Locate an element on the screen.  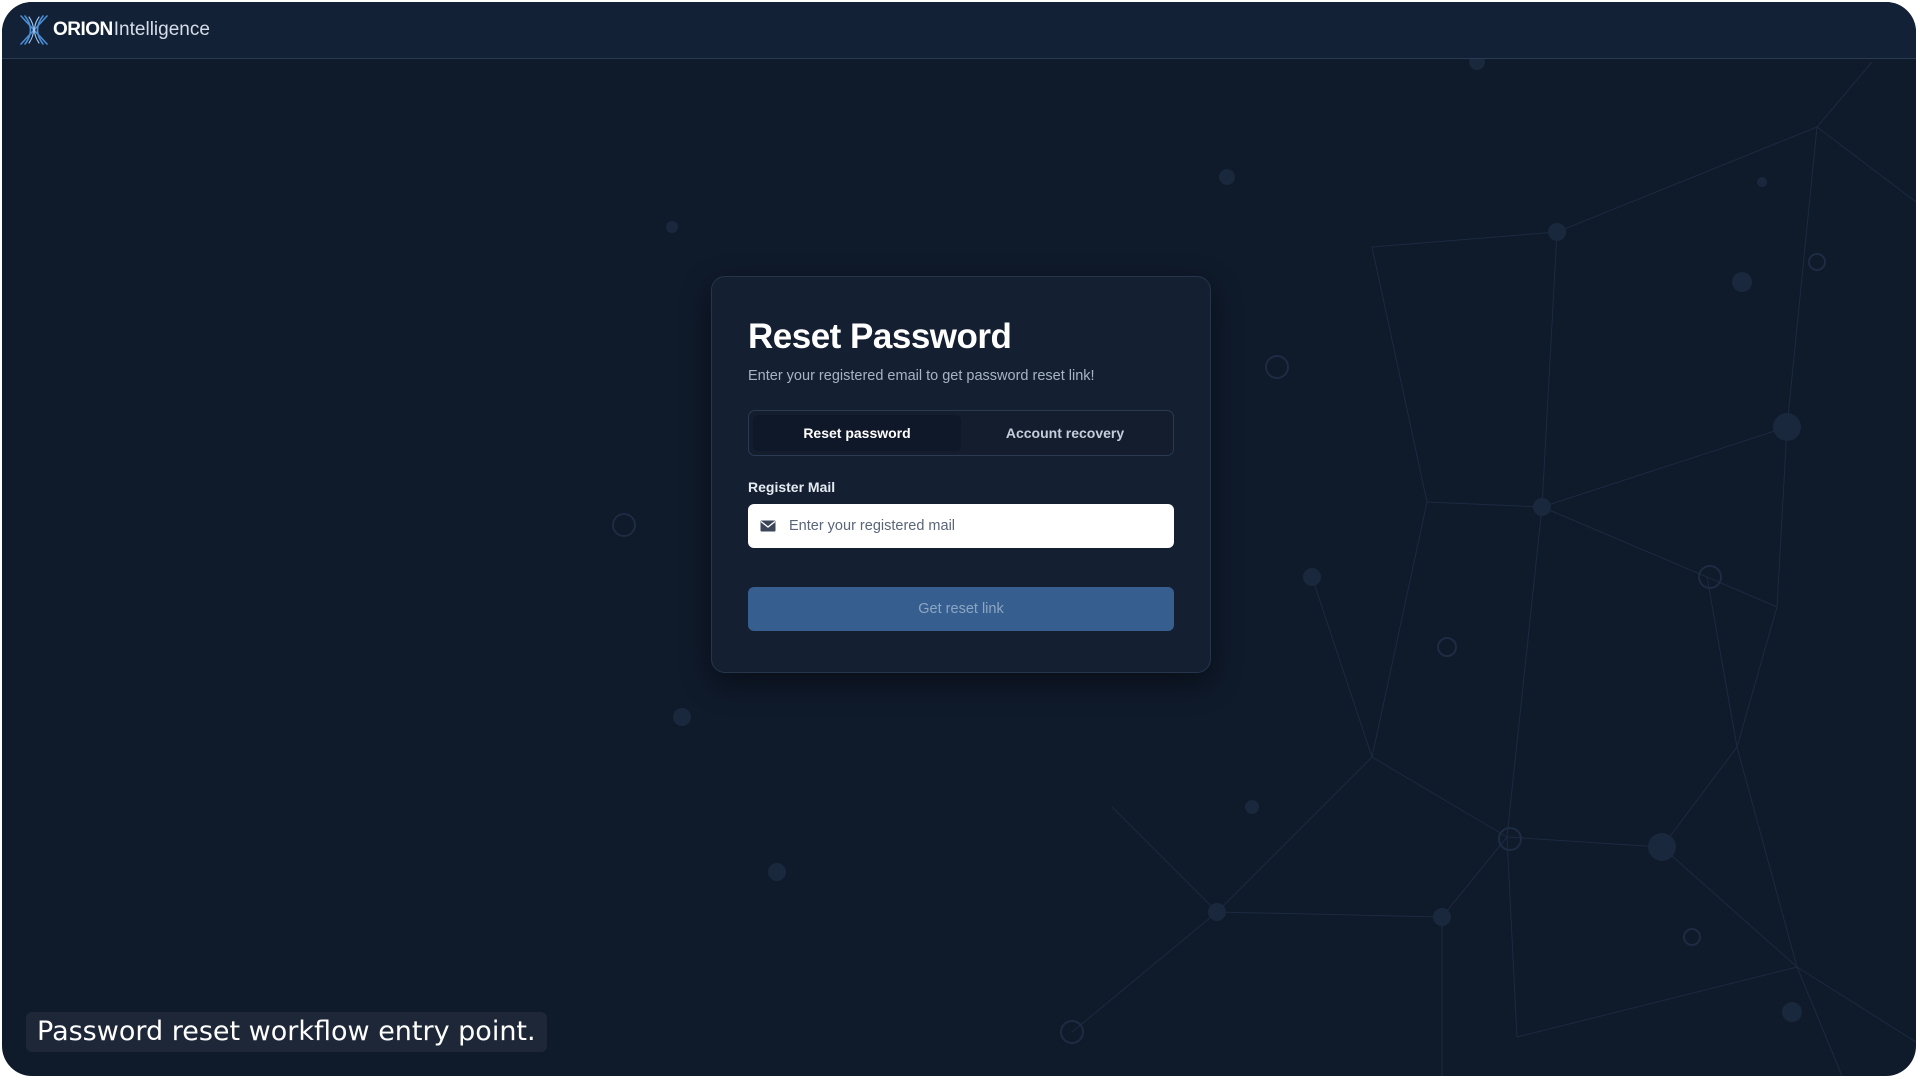
email-field is located at coordinates (961, 526).